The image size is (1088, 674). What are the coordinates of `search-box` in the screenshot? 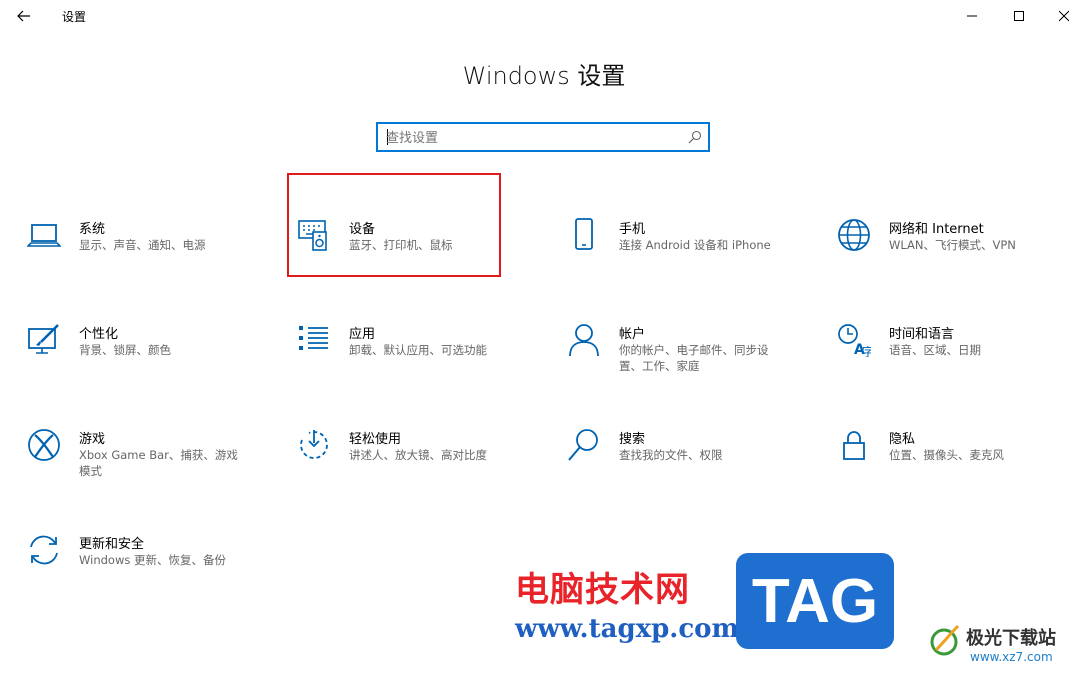 It's located at (543, 137).